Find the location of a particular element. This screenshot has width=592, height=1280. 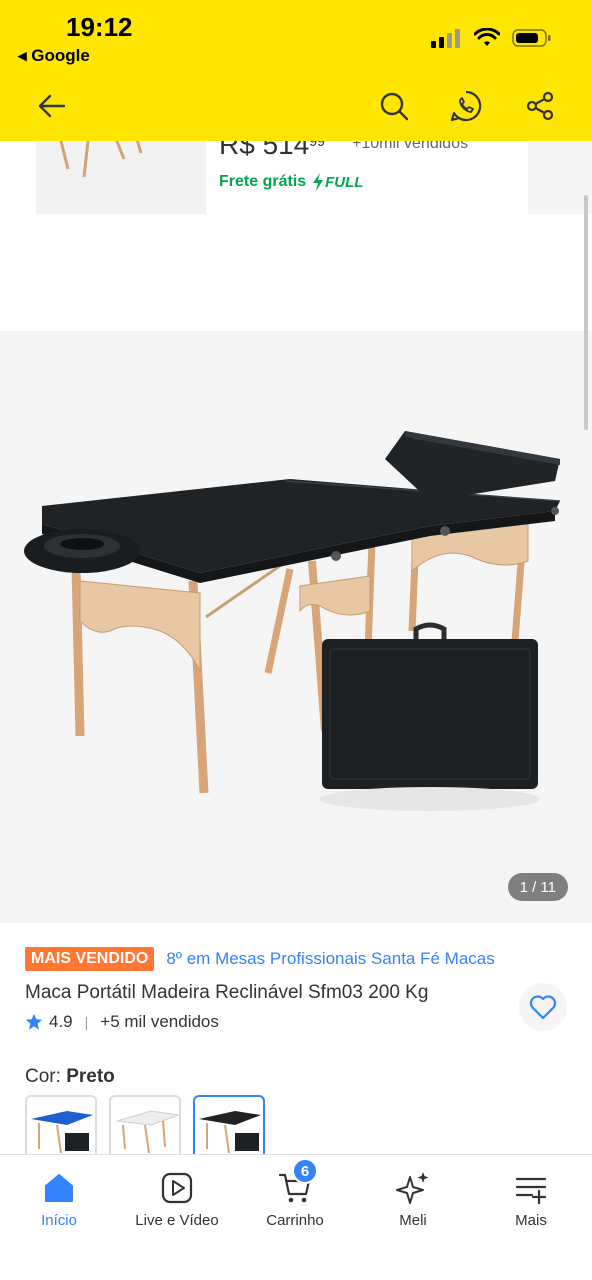

sold-count: +5 mil vendidos is located at coordinates (159, 1021).